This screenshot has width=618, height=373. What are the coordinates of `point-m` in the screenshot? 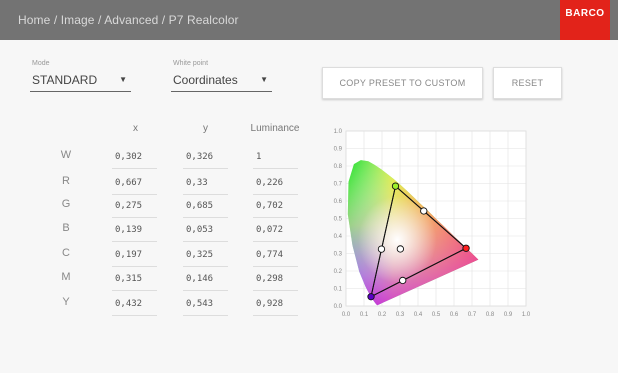 It's located at (403, 280).